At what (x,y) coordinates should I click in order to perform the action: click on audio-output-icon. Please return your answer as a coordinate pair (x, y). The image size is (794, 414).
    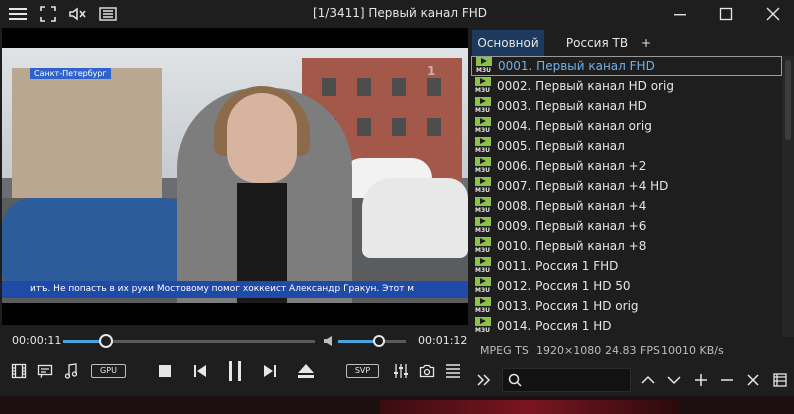
    Looking at the image, I should click on (78, 14).